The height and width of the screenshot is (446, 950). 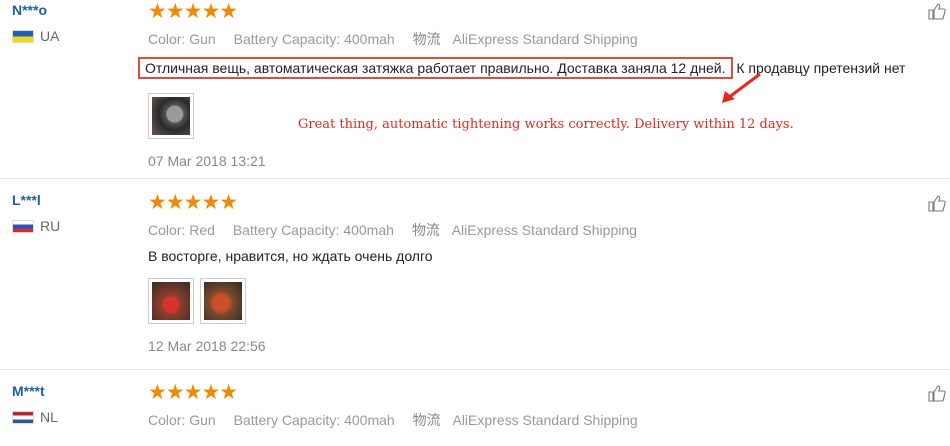 I want to click on reviewer-info: N***o UA, so click(x=35, y=22).